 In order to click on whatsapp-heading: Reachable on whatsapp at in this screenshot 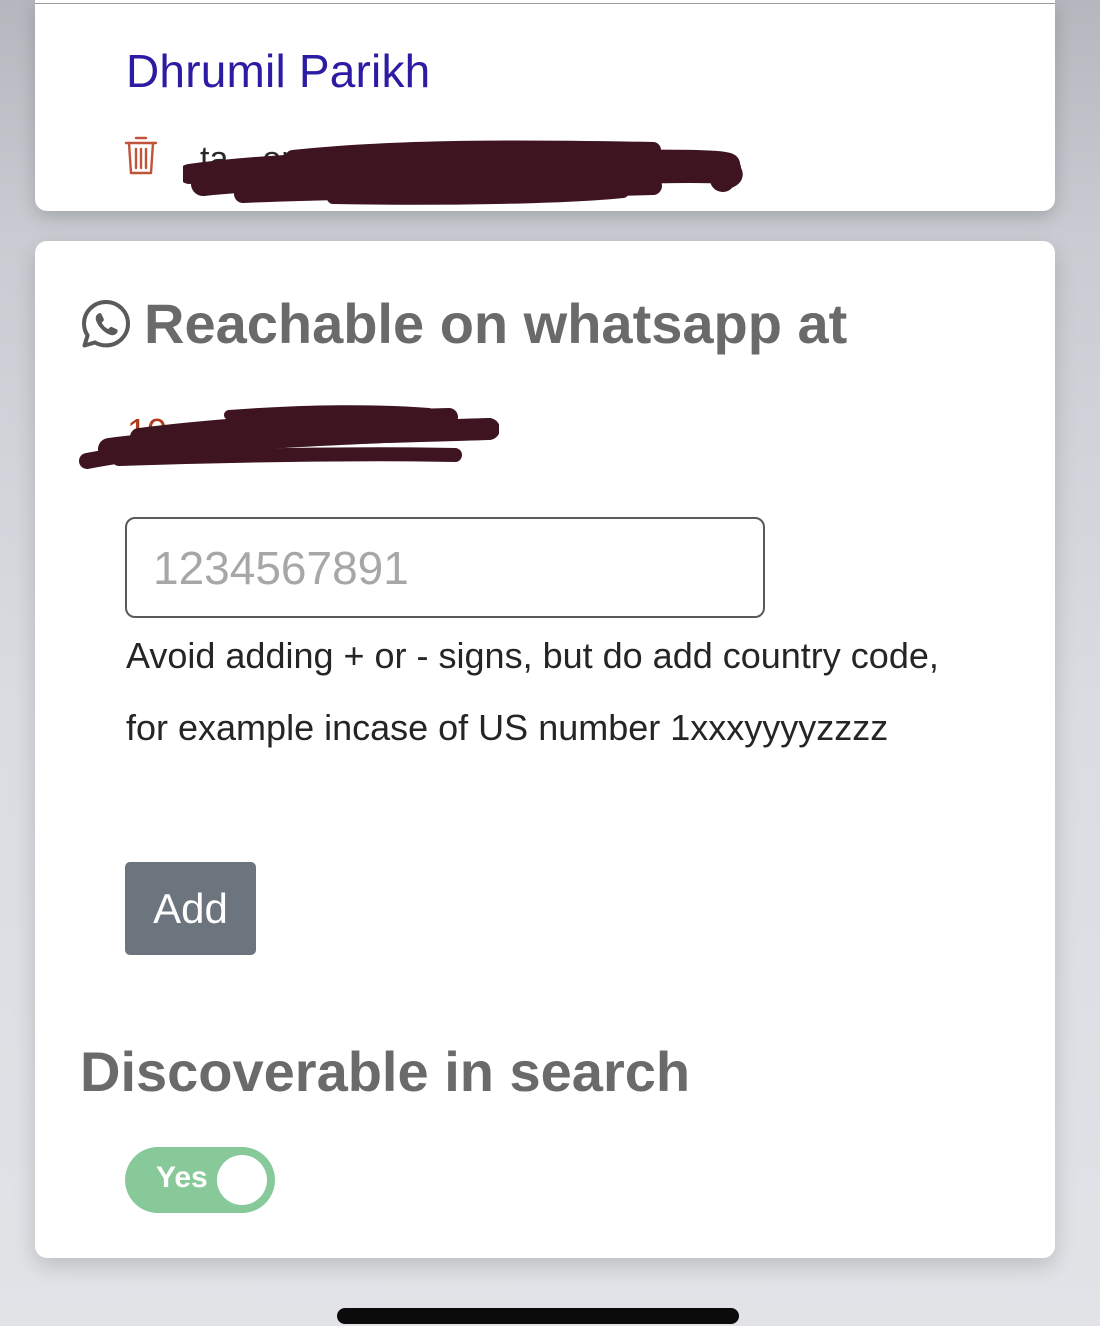, I will do `click(463, 323)`.